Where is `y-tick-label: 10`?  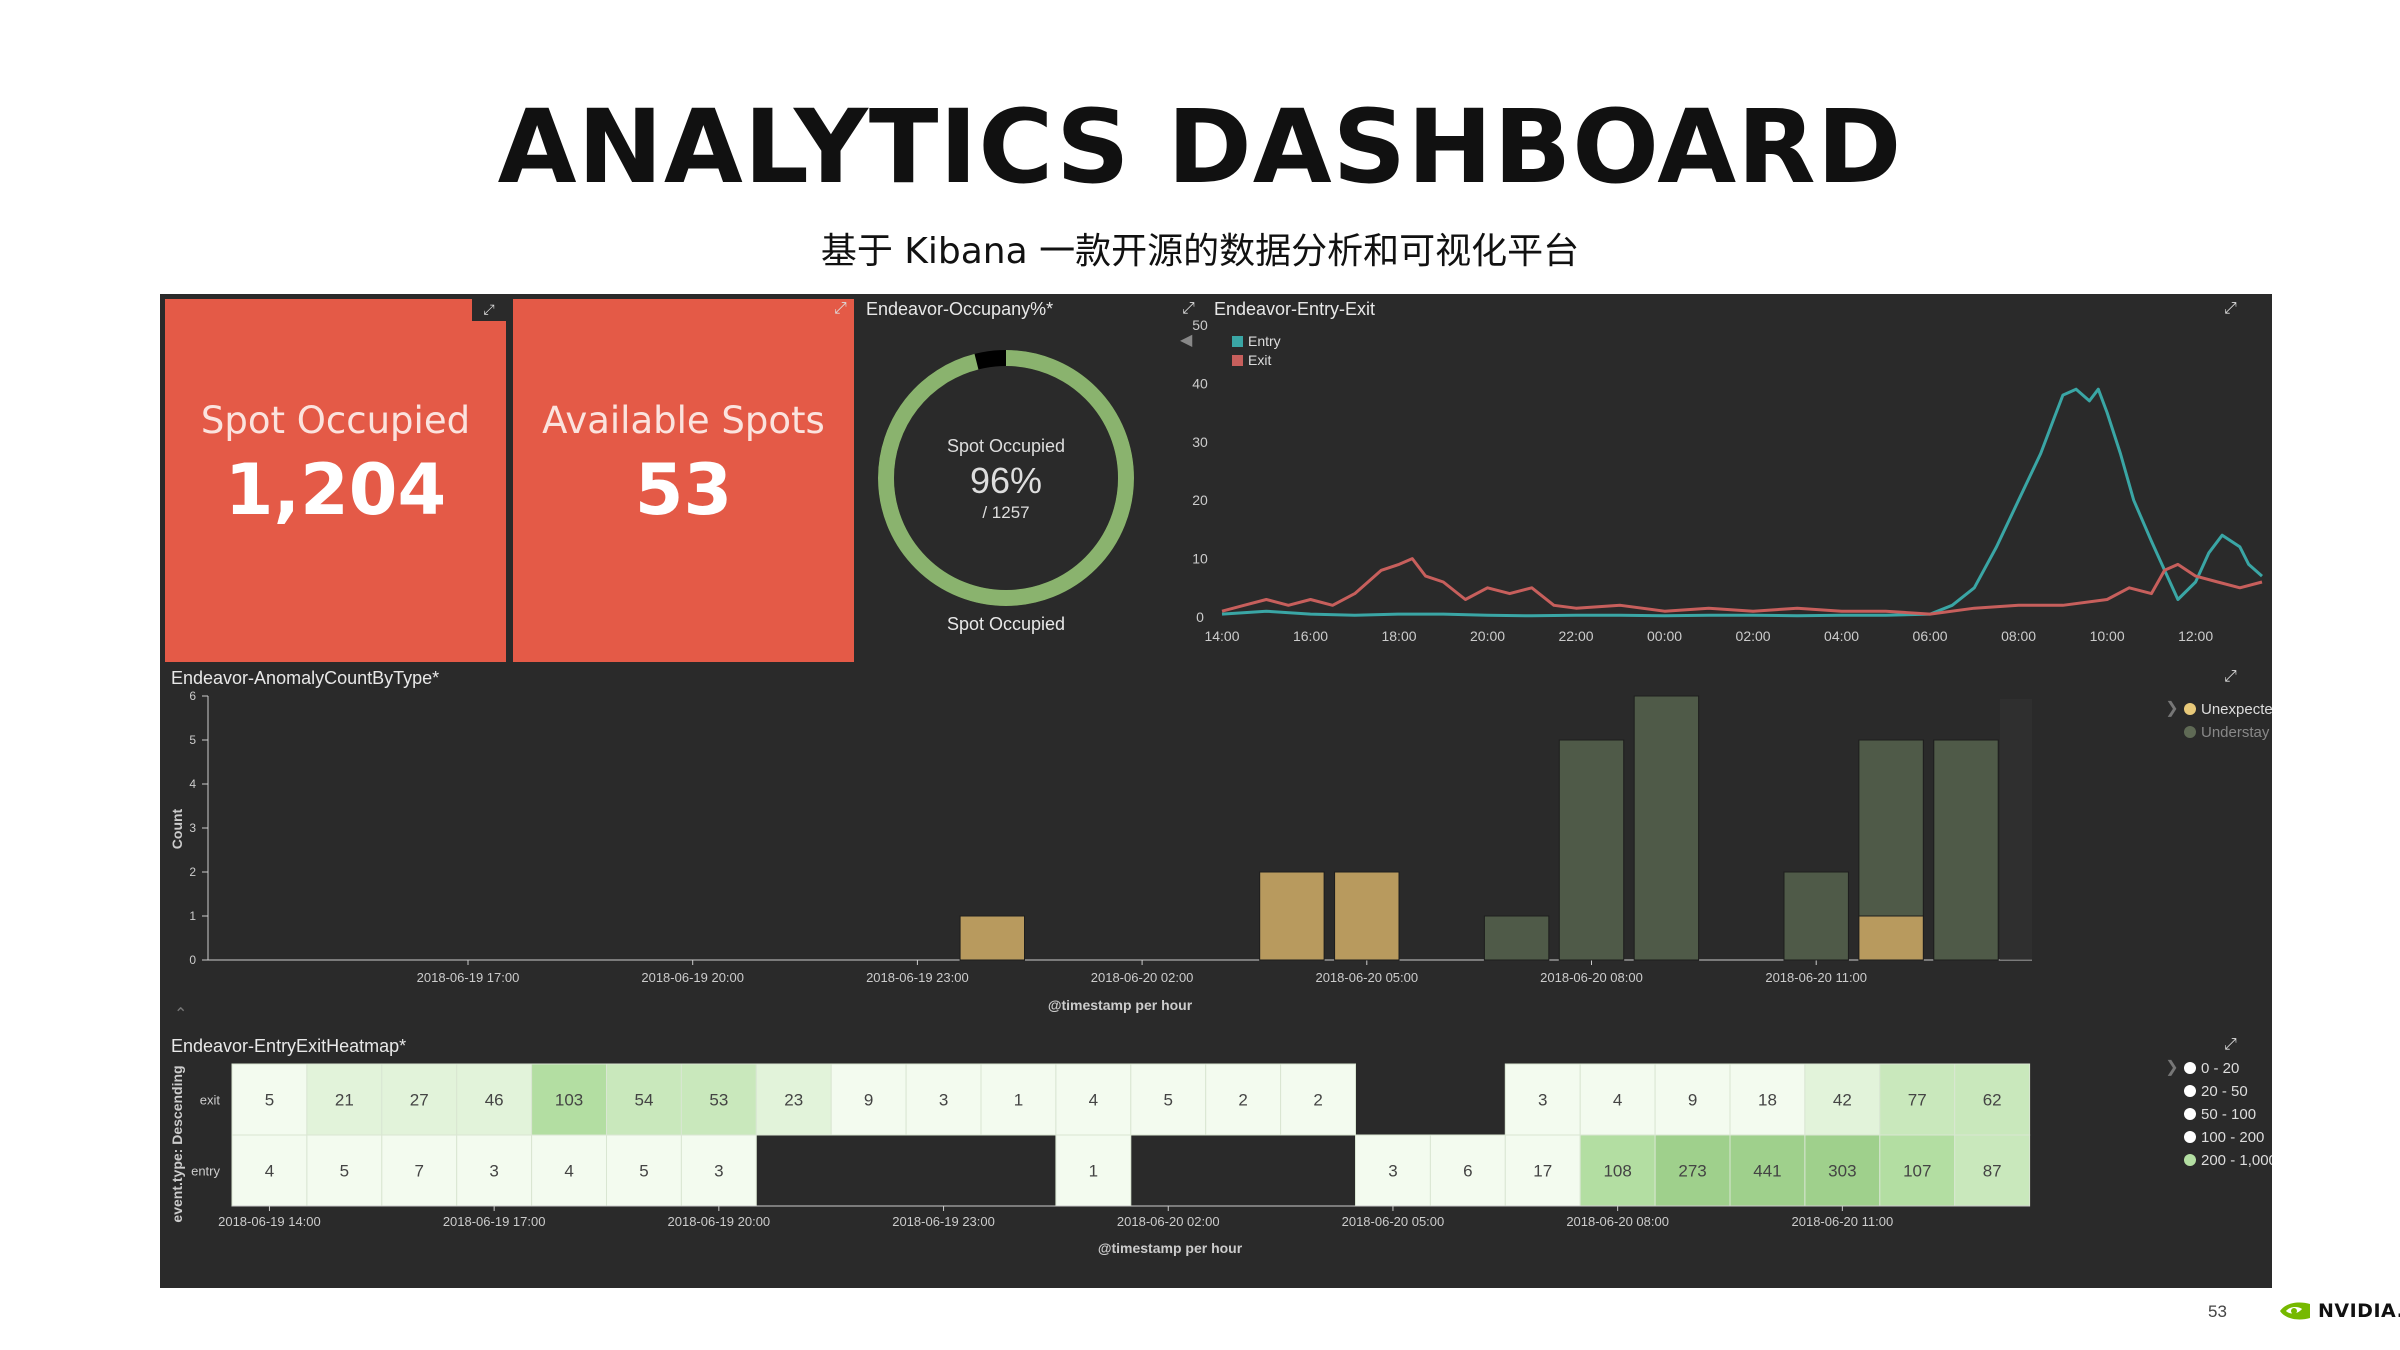
y-tick-label: 10 is located at coordinates (1200, 559).